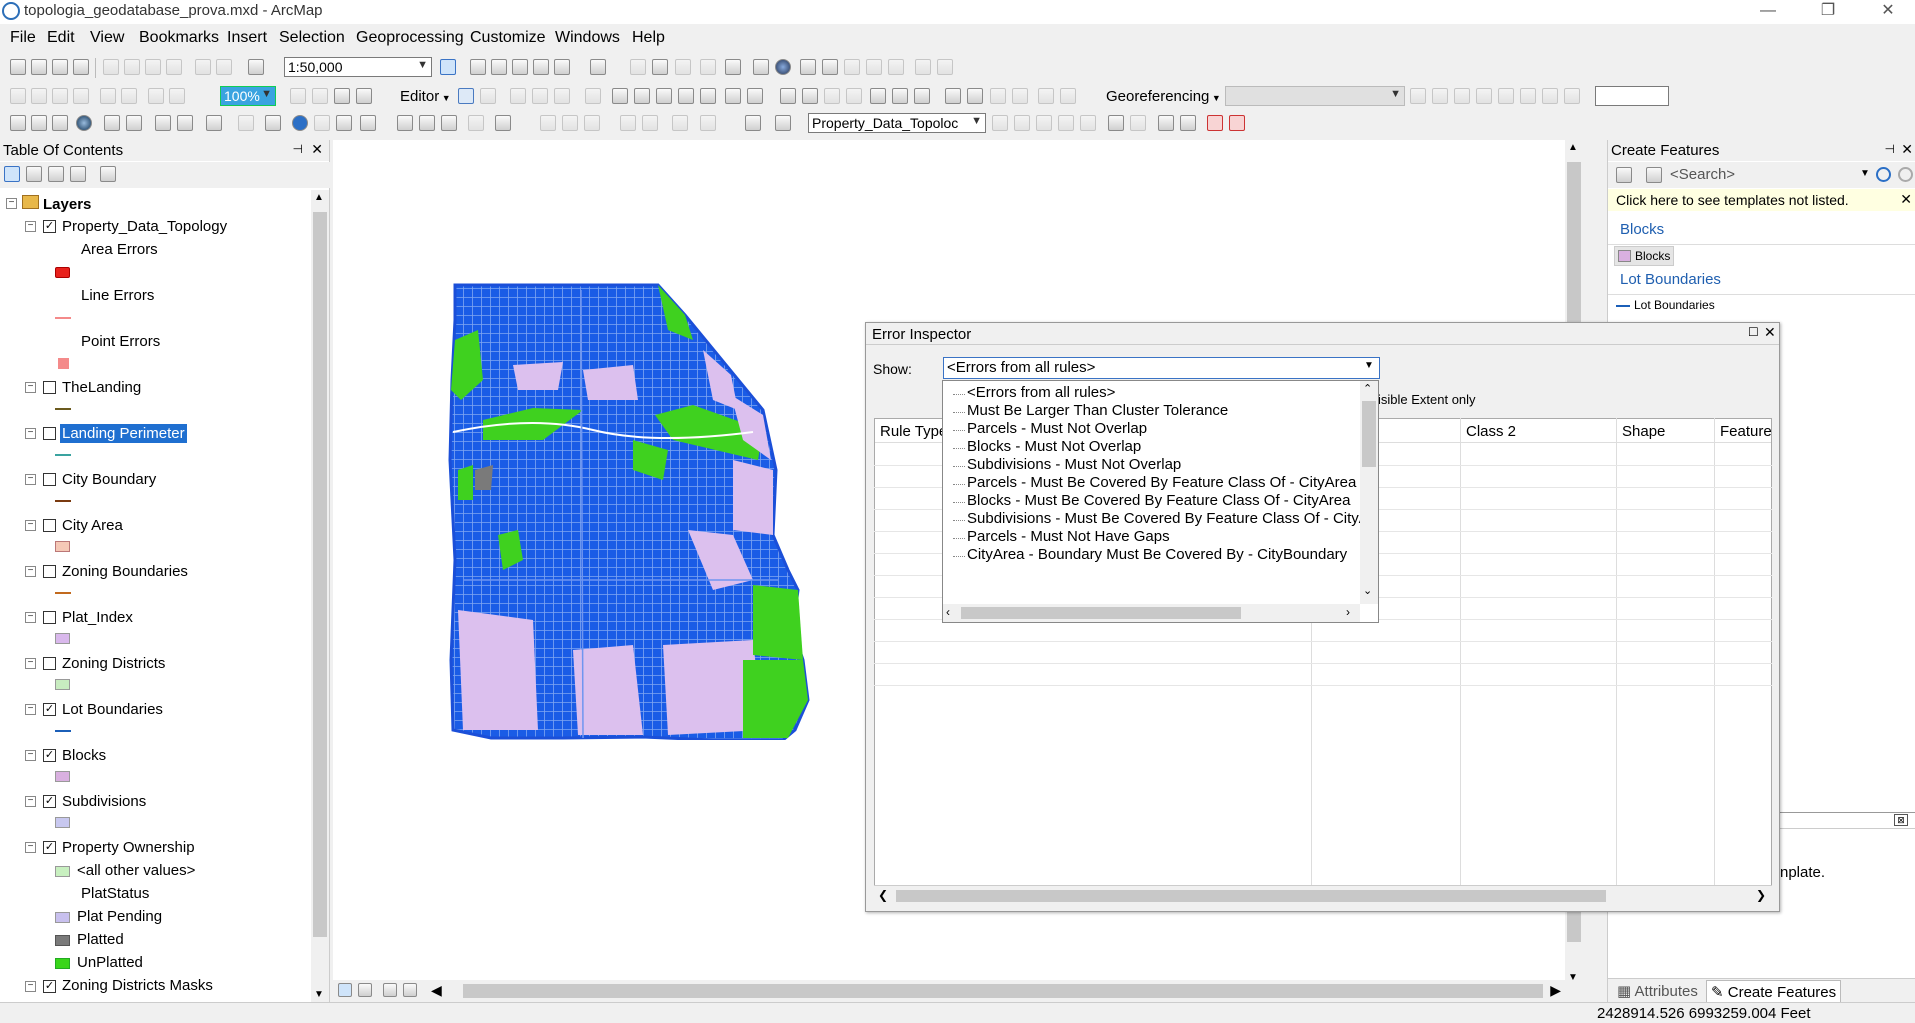 Image resolution: width=1915 pixels, height=1023 pixels. What do you see at coordinates (39, 67) in the screenshot?
I see `open-folder-icon` at bounding box center [39, 67].